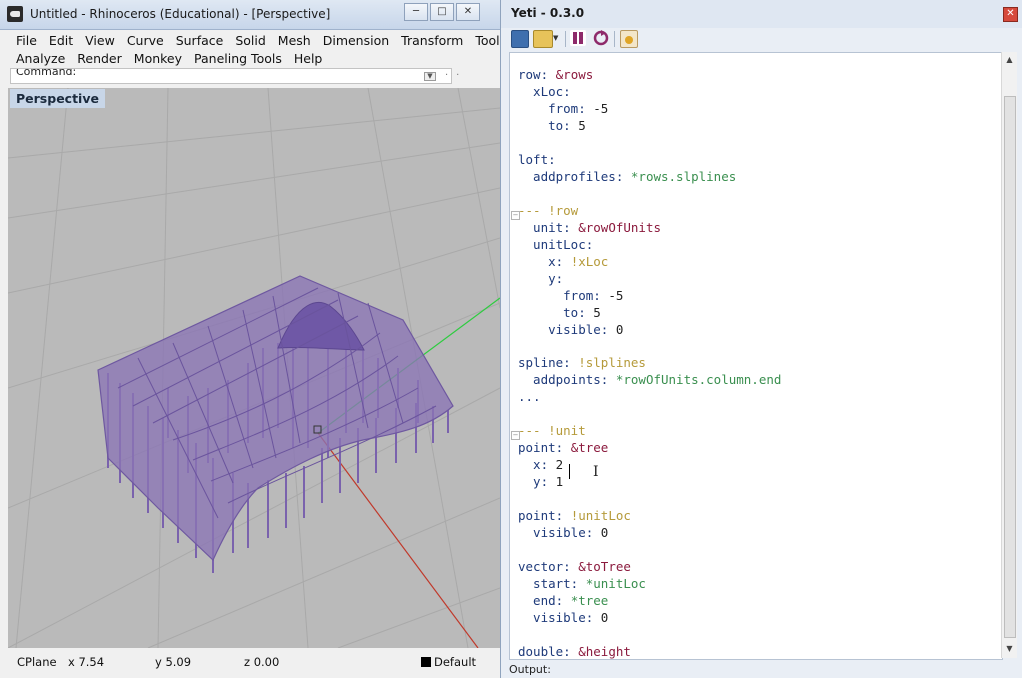  I want to click on code-line: row: &rows, so click(649, 75).